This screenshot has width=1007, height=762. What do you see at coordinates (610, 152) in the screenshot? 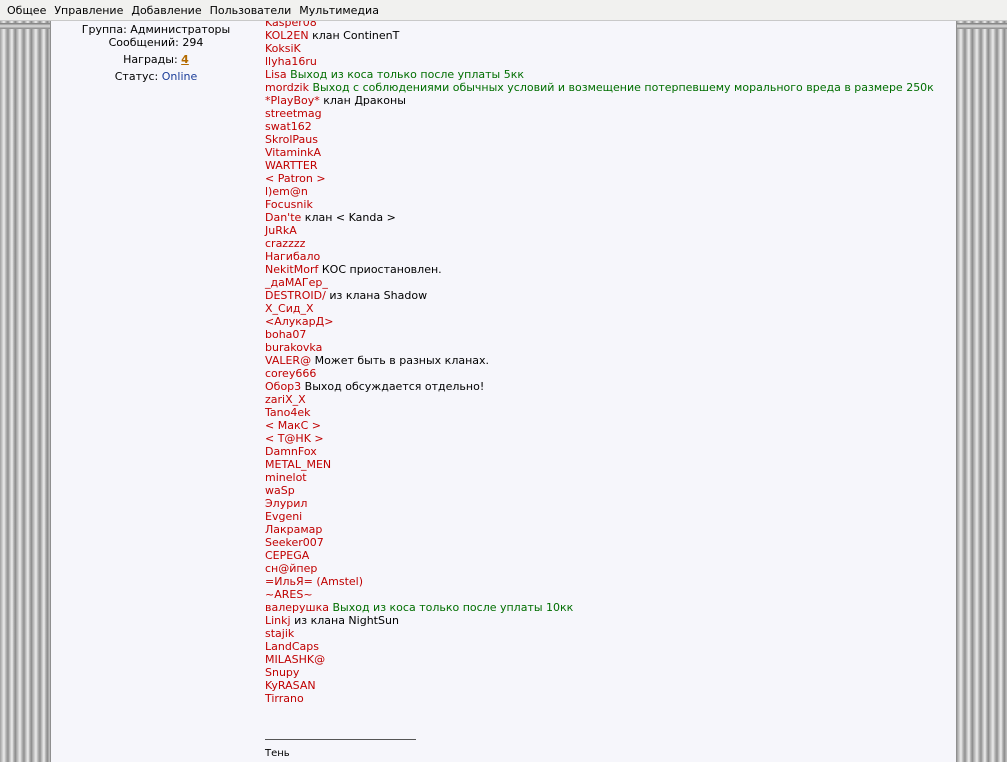
I see `list-item: VitaminkA` at bounding box center [610, 152].